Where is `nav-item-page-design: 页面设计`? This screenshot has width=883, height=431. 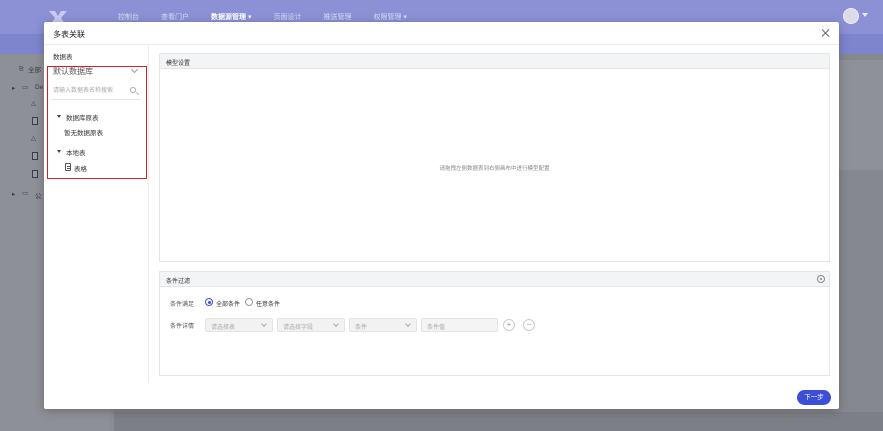
nav-item-page-design: 页面设计 is located at coordinates (287, 17).